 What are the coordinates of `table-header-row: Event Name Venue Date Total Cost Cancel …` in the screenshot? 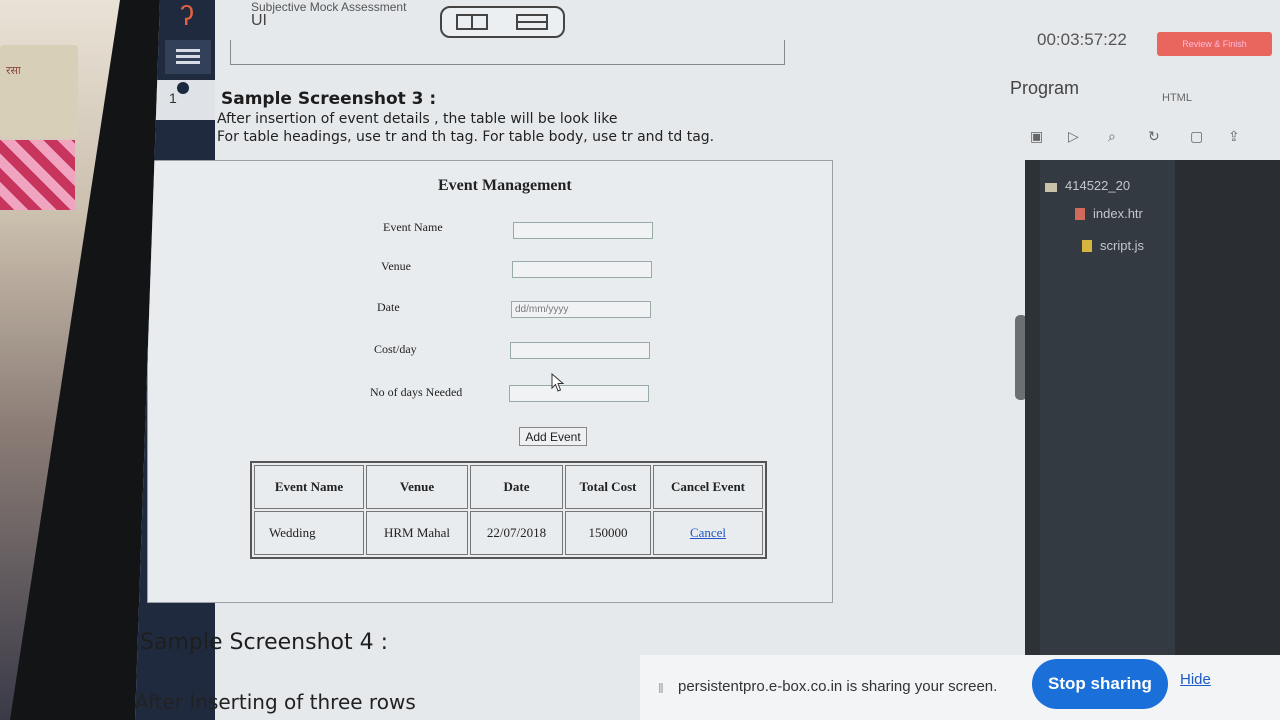 It's located at (508, 487).